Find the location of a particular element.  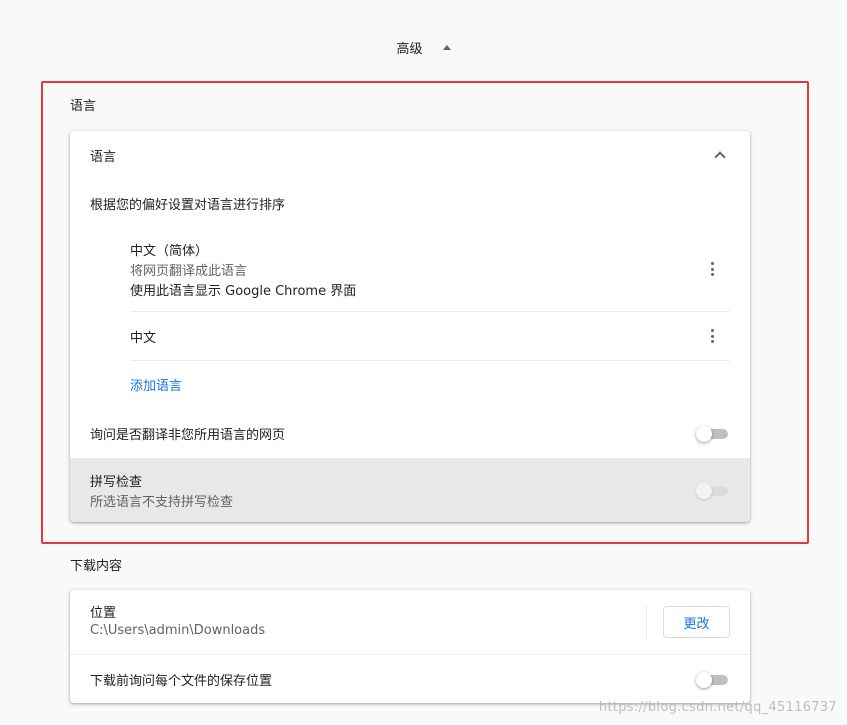

change-location-button: 更改 is located at coordinates (696, 622).